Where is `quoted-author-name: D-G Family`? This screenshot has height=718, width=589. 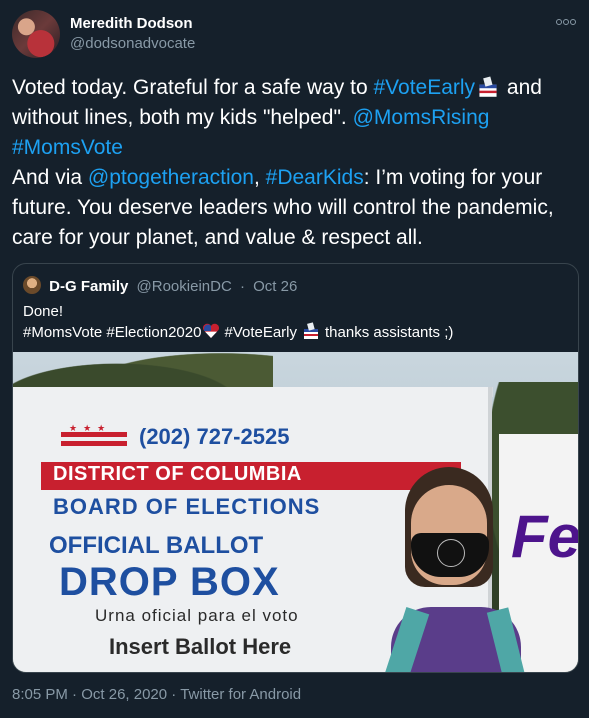 quoted-author-name: D-G Family is located at coordinates (88, 286).